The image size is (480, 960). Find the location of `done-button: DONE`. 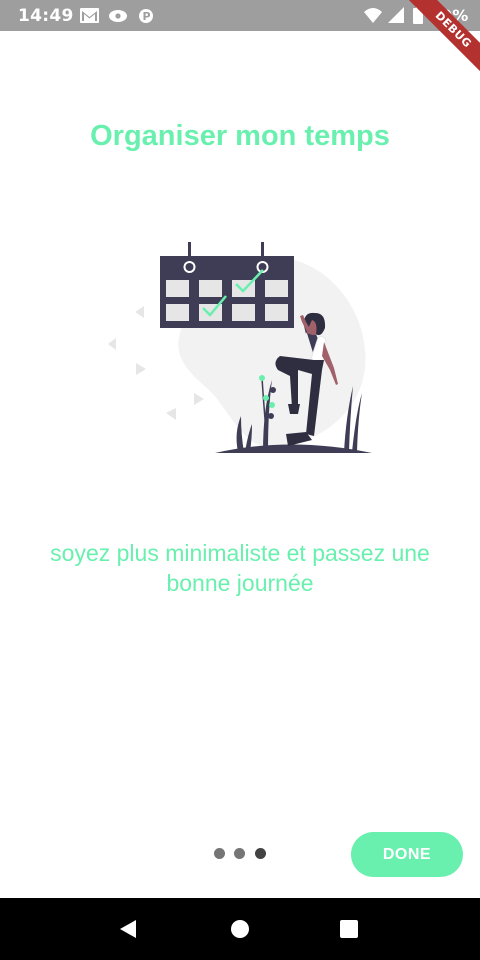

done-button: DONE is located at coordinates (407, 854).